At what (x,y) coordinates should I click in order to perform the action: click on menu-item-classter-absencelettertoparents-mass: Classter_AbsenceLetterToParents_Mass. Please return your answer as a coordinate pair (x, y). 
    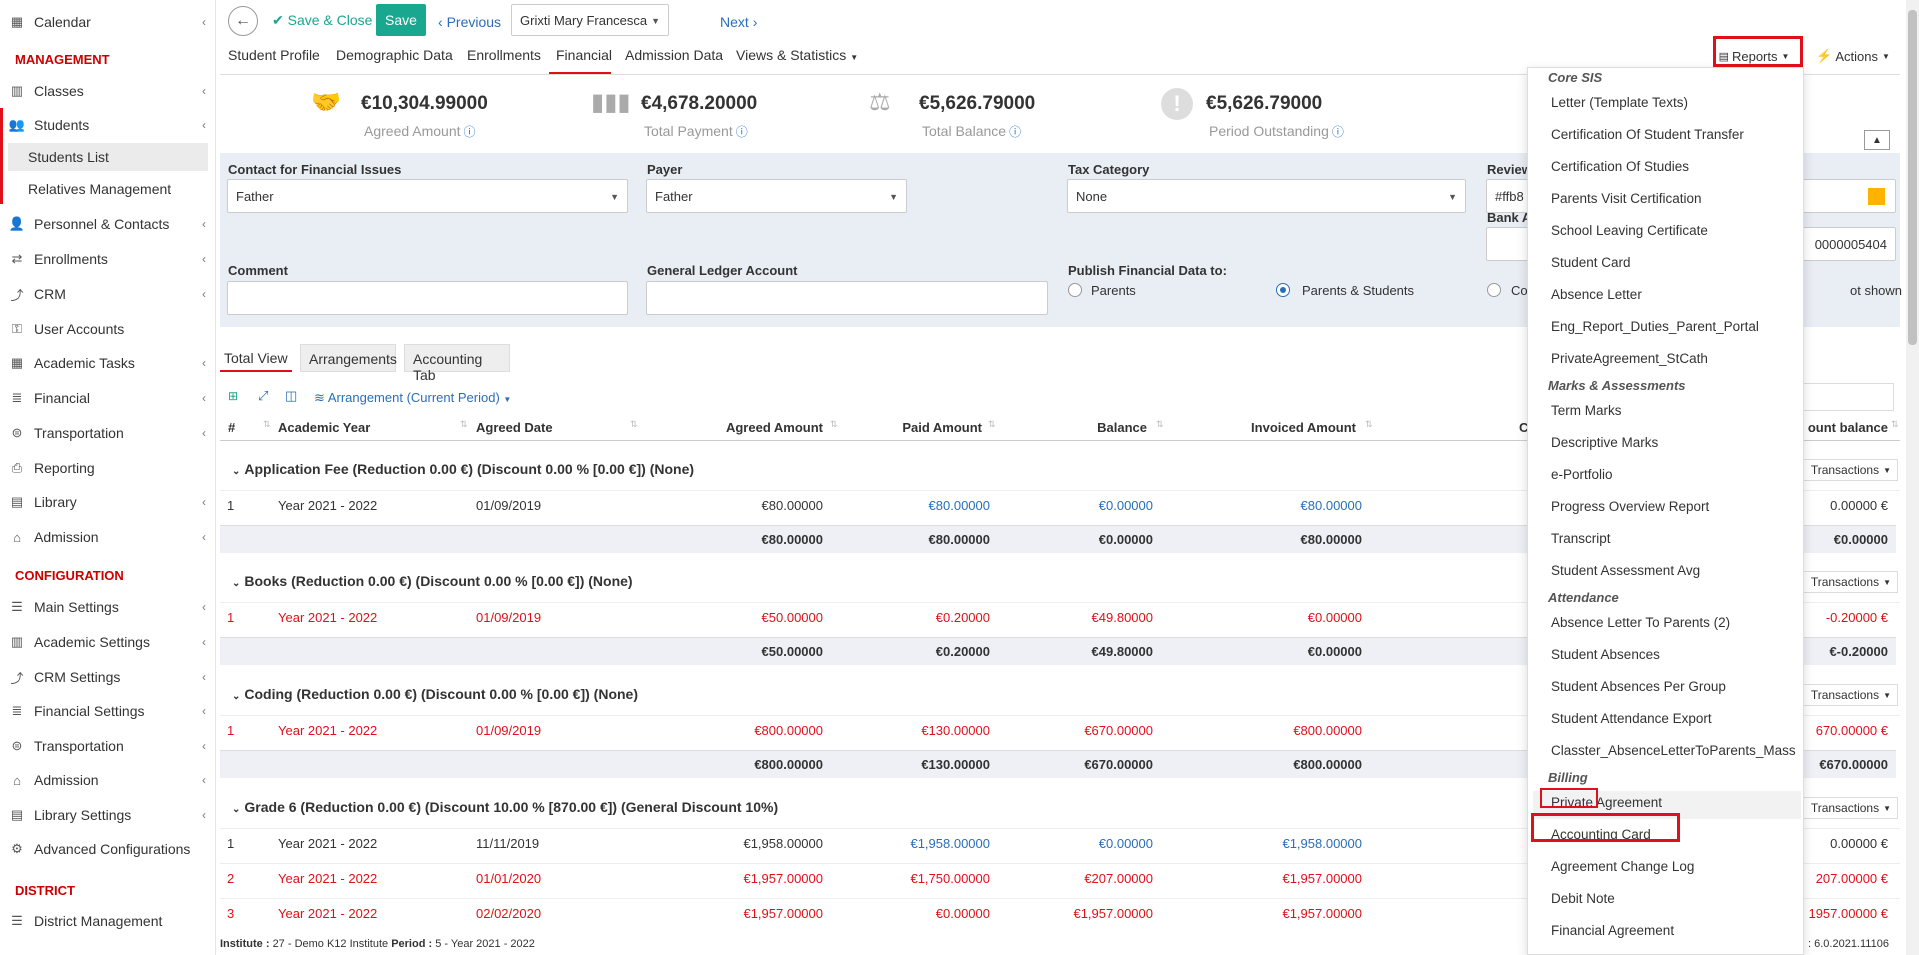
    Looking at the image, I should click on (1673, 750).